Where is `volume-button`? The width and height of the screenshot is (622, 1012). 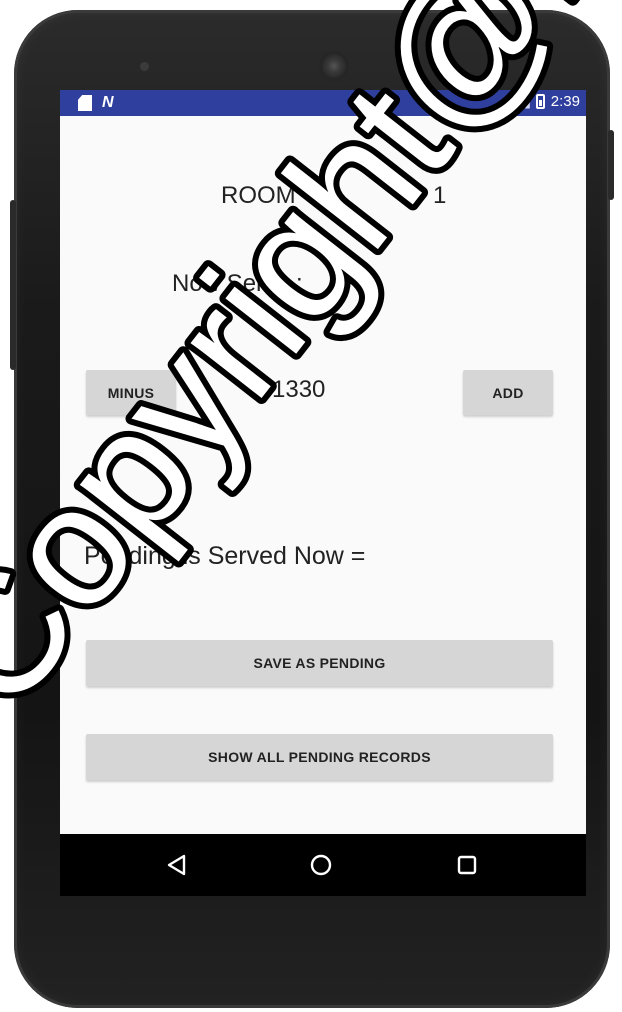 volume-button is located at coordinates (13, 285).